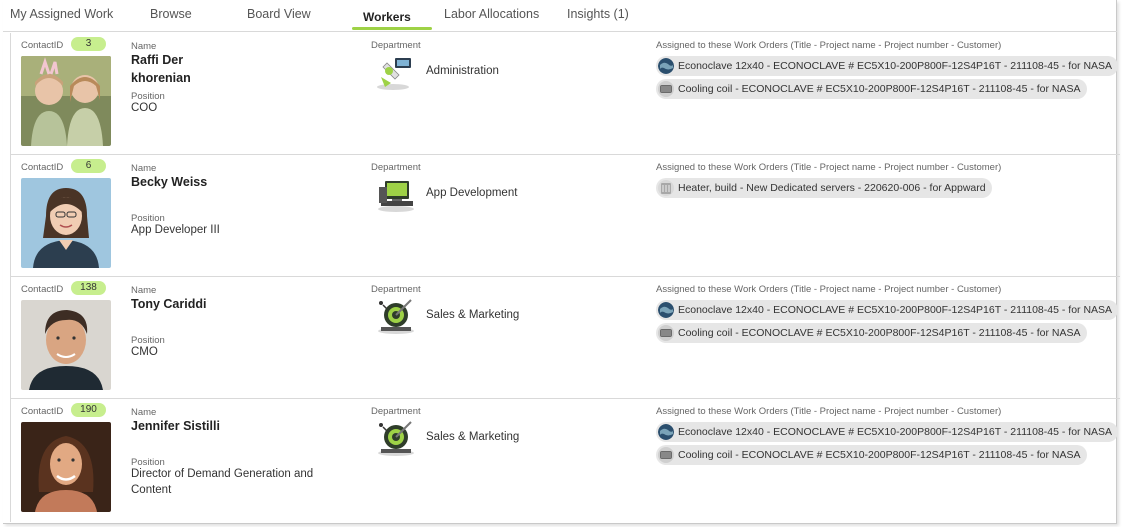 This screenshot has width=1123, height=527. I want to click on worker-position: App Developer III, so click(175, 230).